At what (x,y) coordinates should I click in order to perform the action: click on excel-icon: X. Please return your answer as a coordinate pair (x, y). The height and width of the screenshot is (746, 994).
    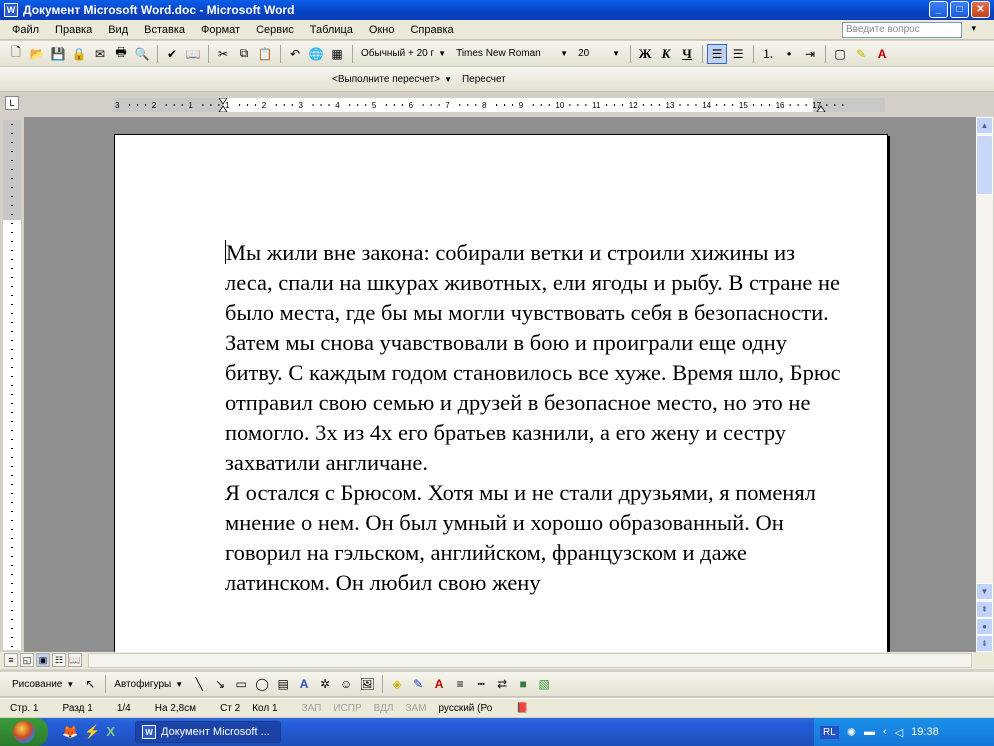
    Looking at the image, I should click on (110, 732).